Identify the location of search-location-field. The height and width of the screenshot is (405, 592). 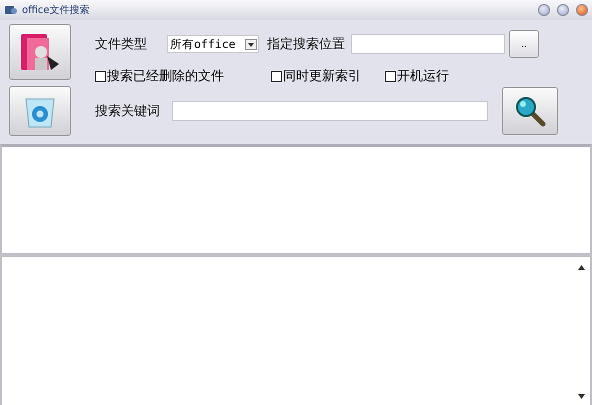
(428, 44).